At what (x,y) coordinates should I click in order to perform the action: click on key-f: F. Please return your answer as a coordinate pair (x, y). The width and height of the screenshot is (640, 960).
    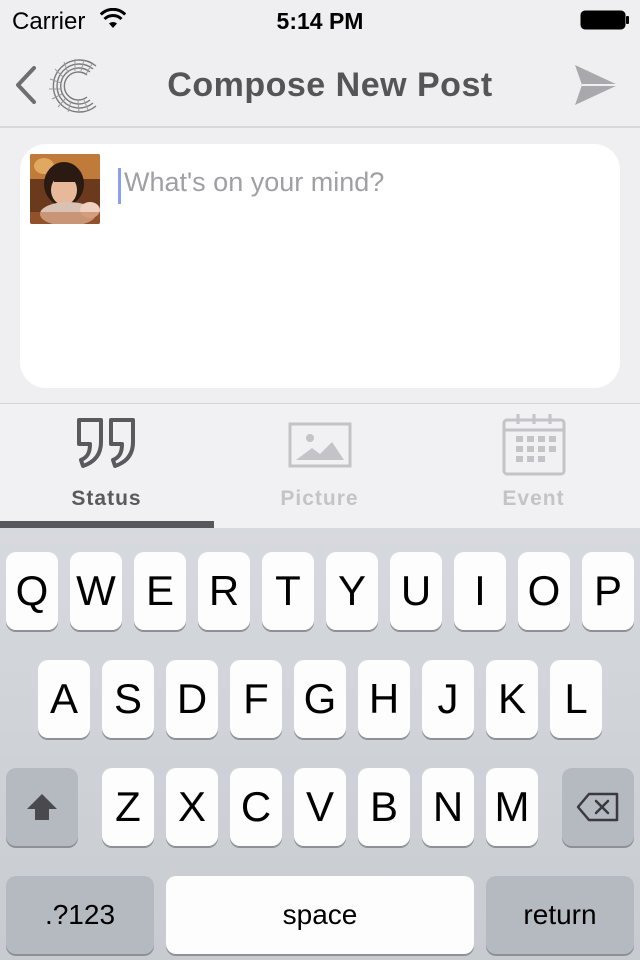
    Looking at the image, I should click on (256, 699).